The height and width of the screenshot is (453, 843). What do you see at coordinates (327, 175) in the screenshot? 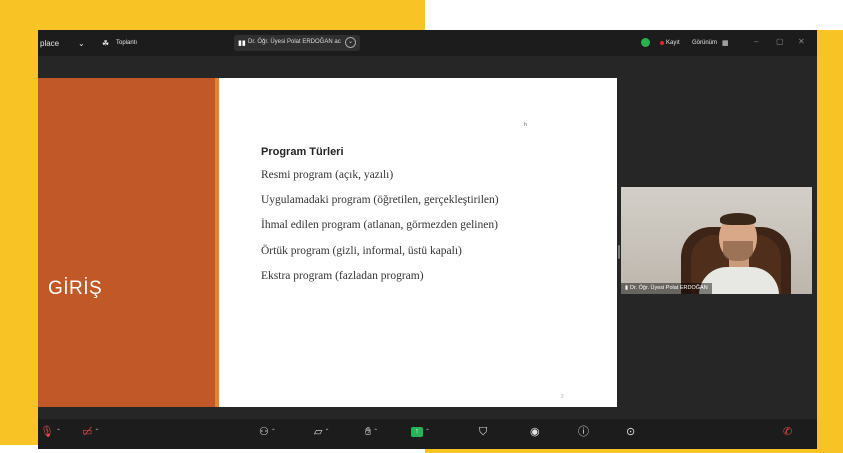
I see `slide-line: Resmi program (açık, yazılı)` at bounding box center [327, 175].